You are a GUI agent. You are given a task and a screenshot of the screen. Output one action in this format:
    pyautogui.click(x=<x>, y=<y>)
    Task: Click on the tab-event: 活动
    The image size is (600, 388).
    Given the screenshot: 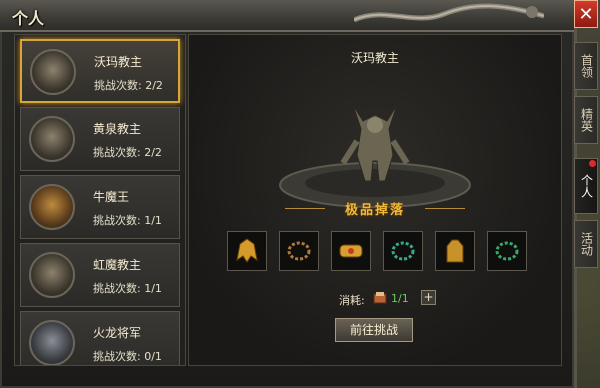 What is the action you would take?
    pyautogui.click(x=586, y=244)
    